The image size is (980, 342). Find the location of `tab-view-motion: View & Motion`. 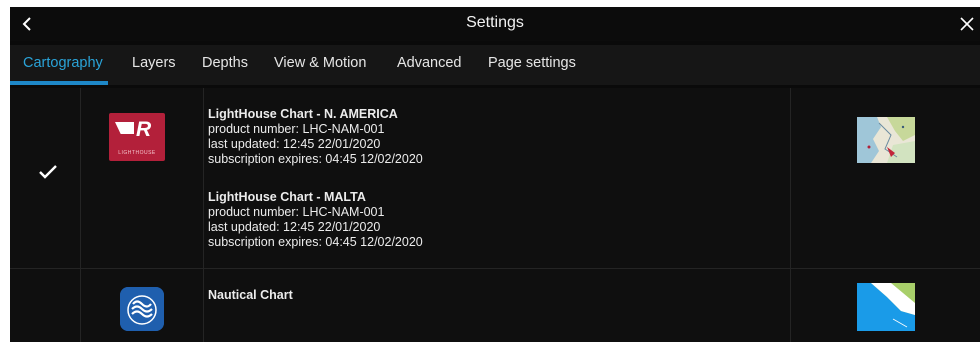

tab-view-motion: View & Motion is located at coordinates (320, 63).